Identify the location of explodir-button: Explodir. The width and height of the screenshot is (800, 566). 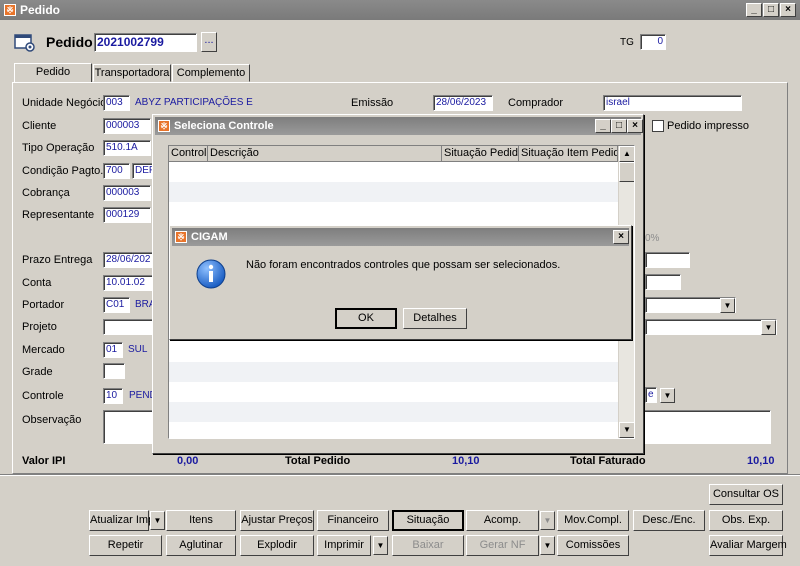
(277, 545).